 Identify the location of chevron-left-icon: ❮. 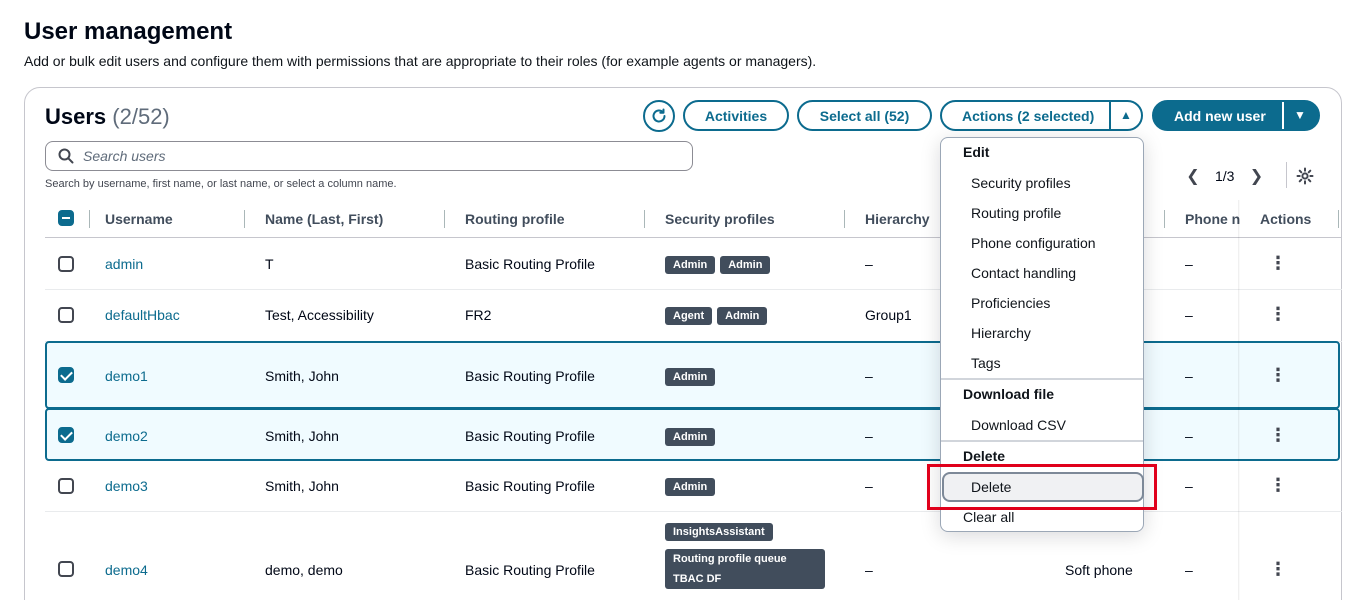
(1193, 176).